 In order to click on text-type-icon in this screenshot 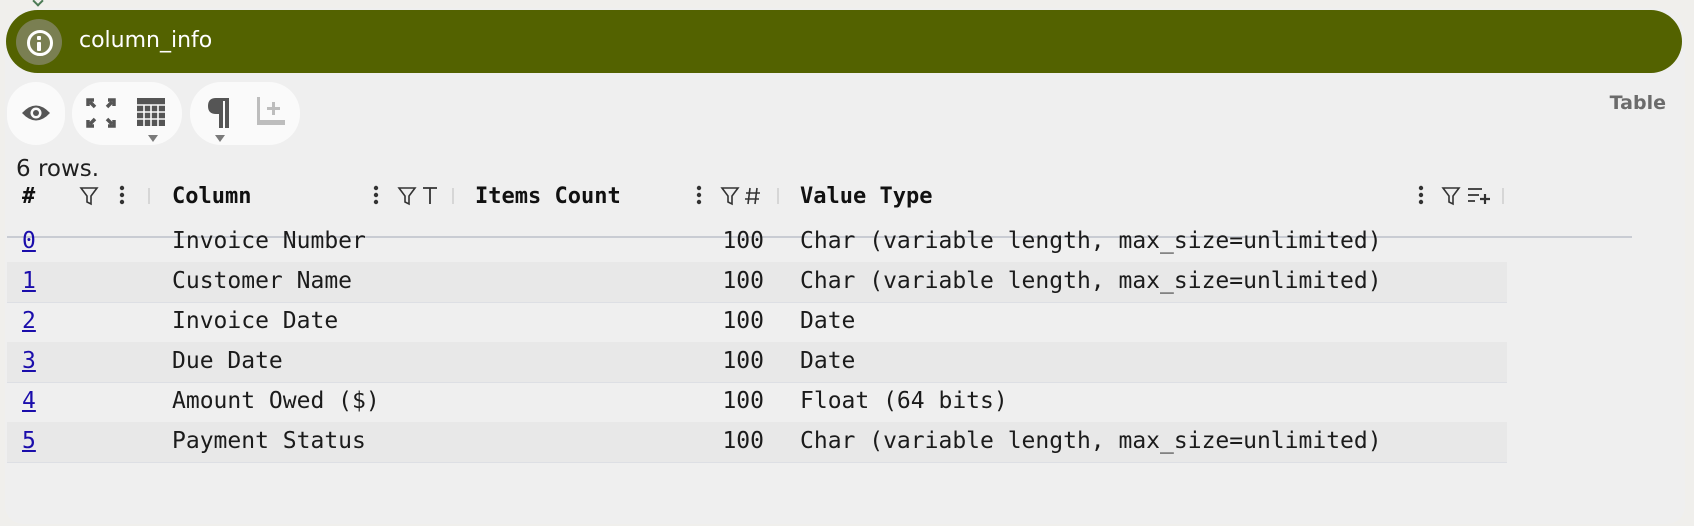, I will do `click(430, 195)`.